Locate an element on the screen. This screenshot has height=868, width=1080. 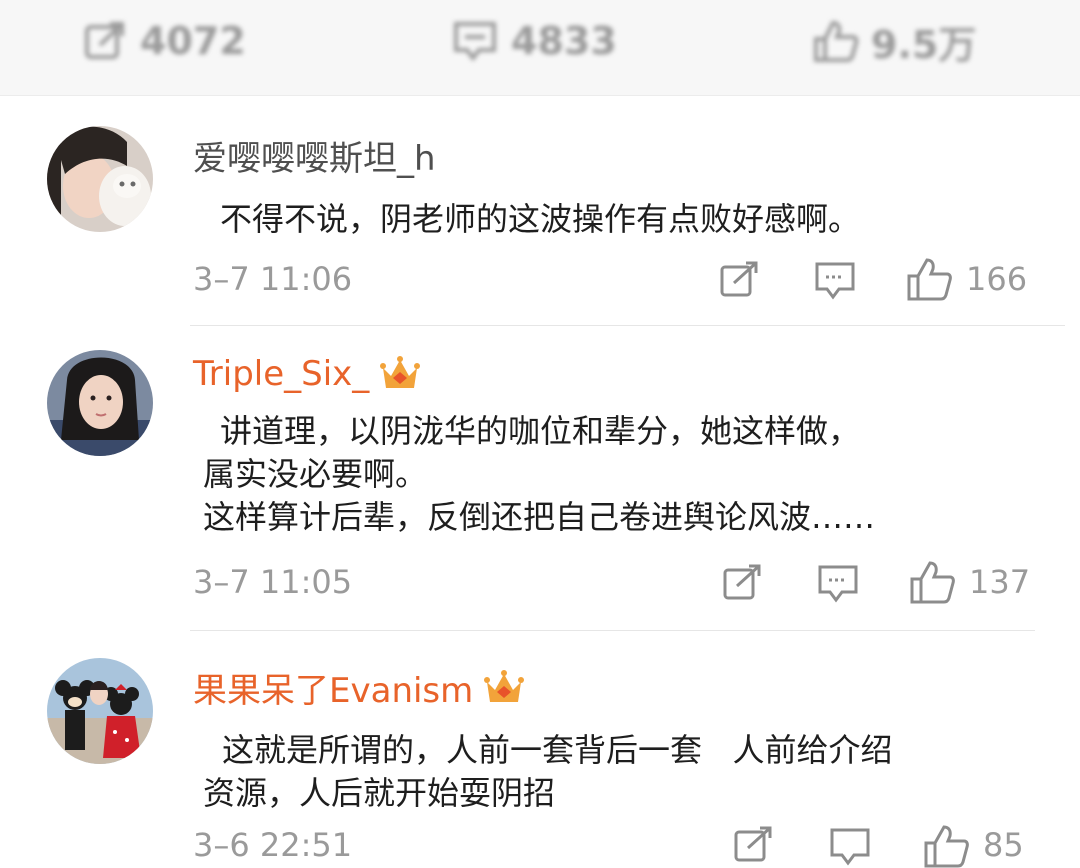
comment-like-count: 85 is located at coordinates (1003, 845).